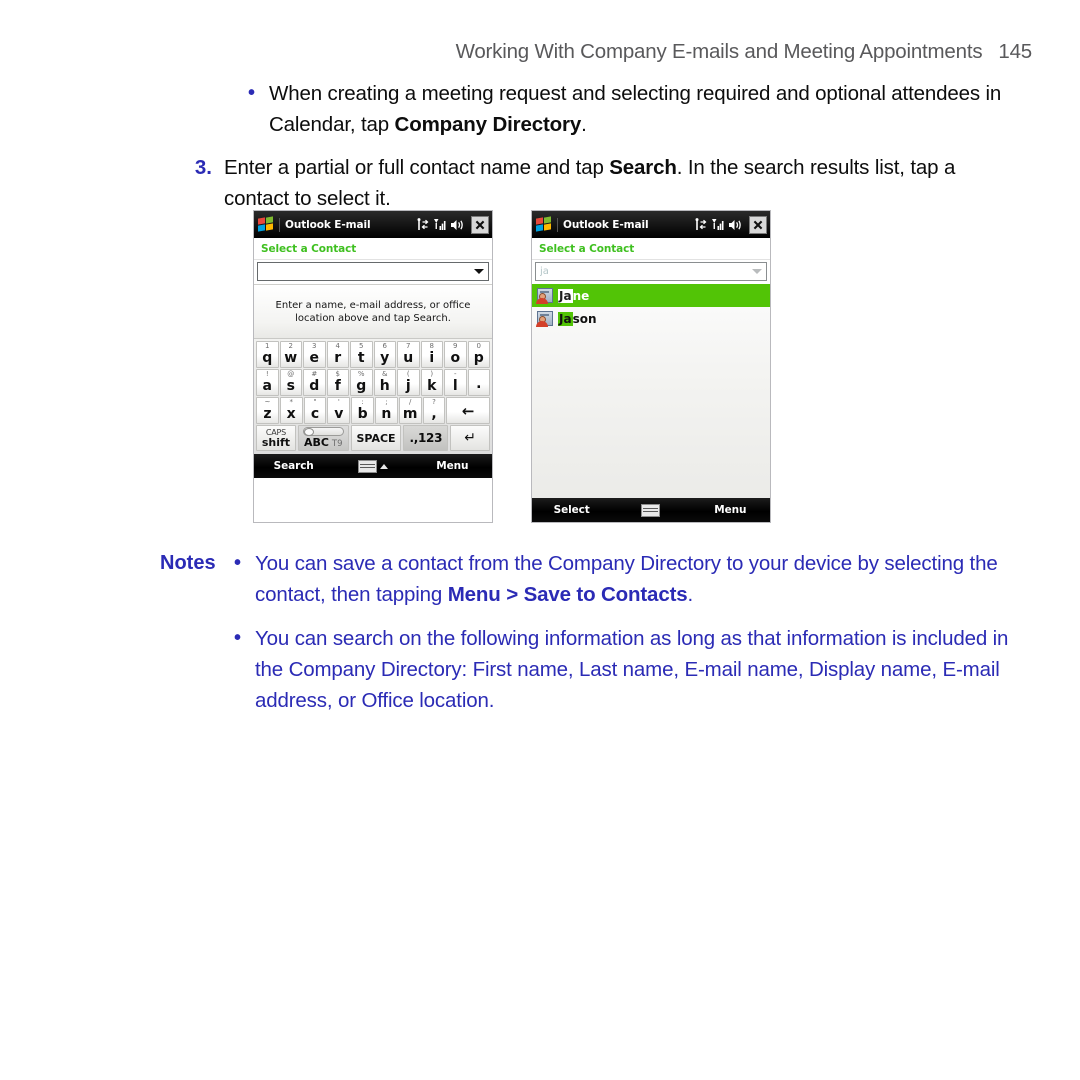 The width and height of the screenshot is (1080, 1080). What do you see at coordinates (384, 382) in the screenshot?
I see `key-h: & h` at bounding box center [384, 382].